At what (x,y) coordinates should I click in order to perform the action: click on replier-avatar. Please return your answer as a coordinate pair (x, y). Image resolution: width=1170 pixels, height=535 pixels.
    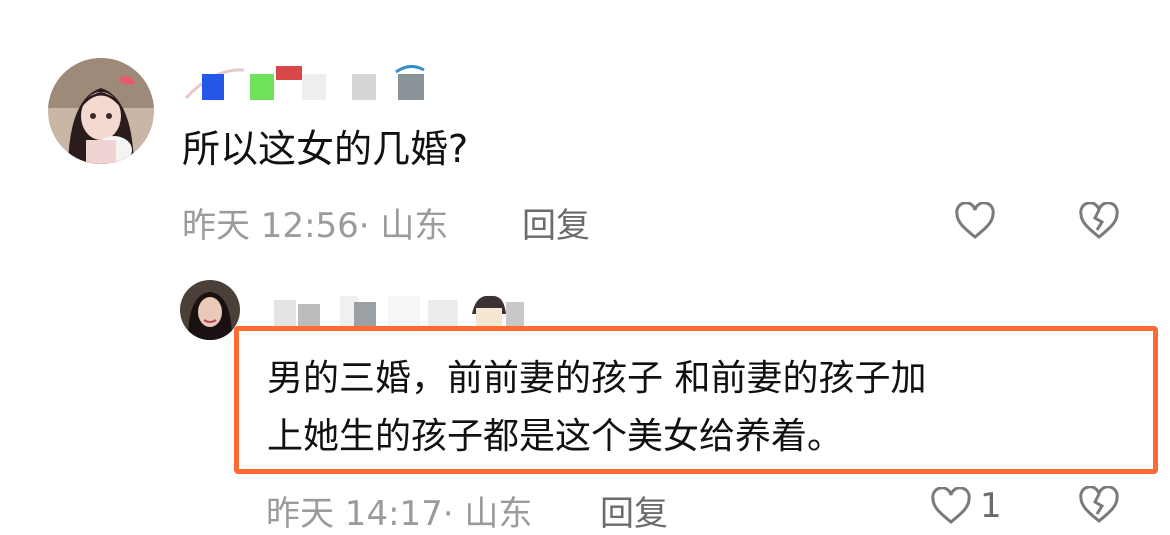
    Looking at the image, I should click on (210, 310).